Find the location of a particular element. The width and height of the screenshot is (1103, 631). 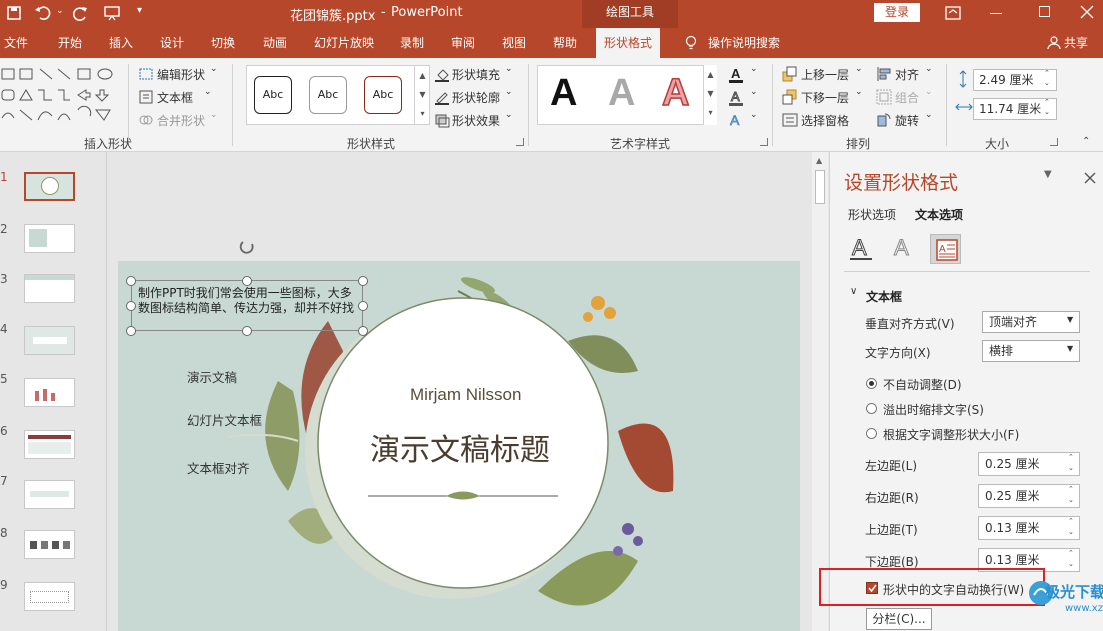

resize-shape-label: 根据文字调整形状大小(F) is located at coordinates (951, 434).